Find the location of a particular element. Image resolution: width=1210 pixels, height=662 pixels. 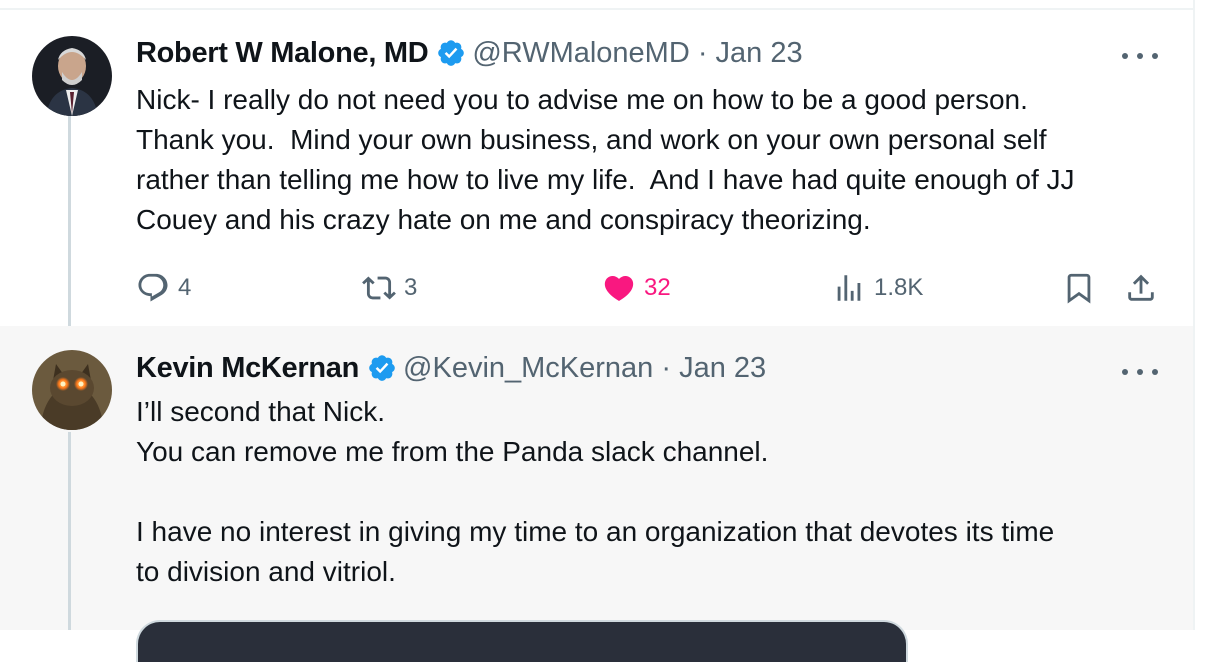

views-icon is located at coordinates (849, 288).